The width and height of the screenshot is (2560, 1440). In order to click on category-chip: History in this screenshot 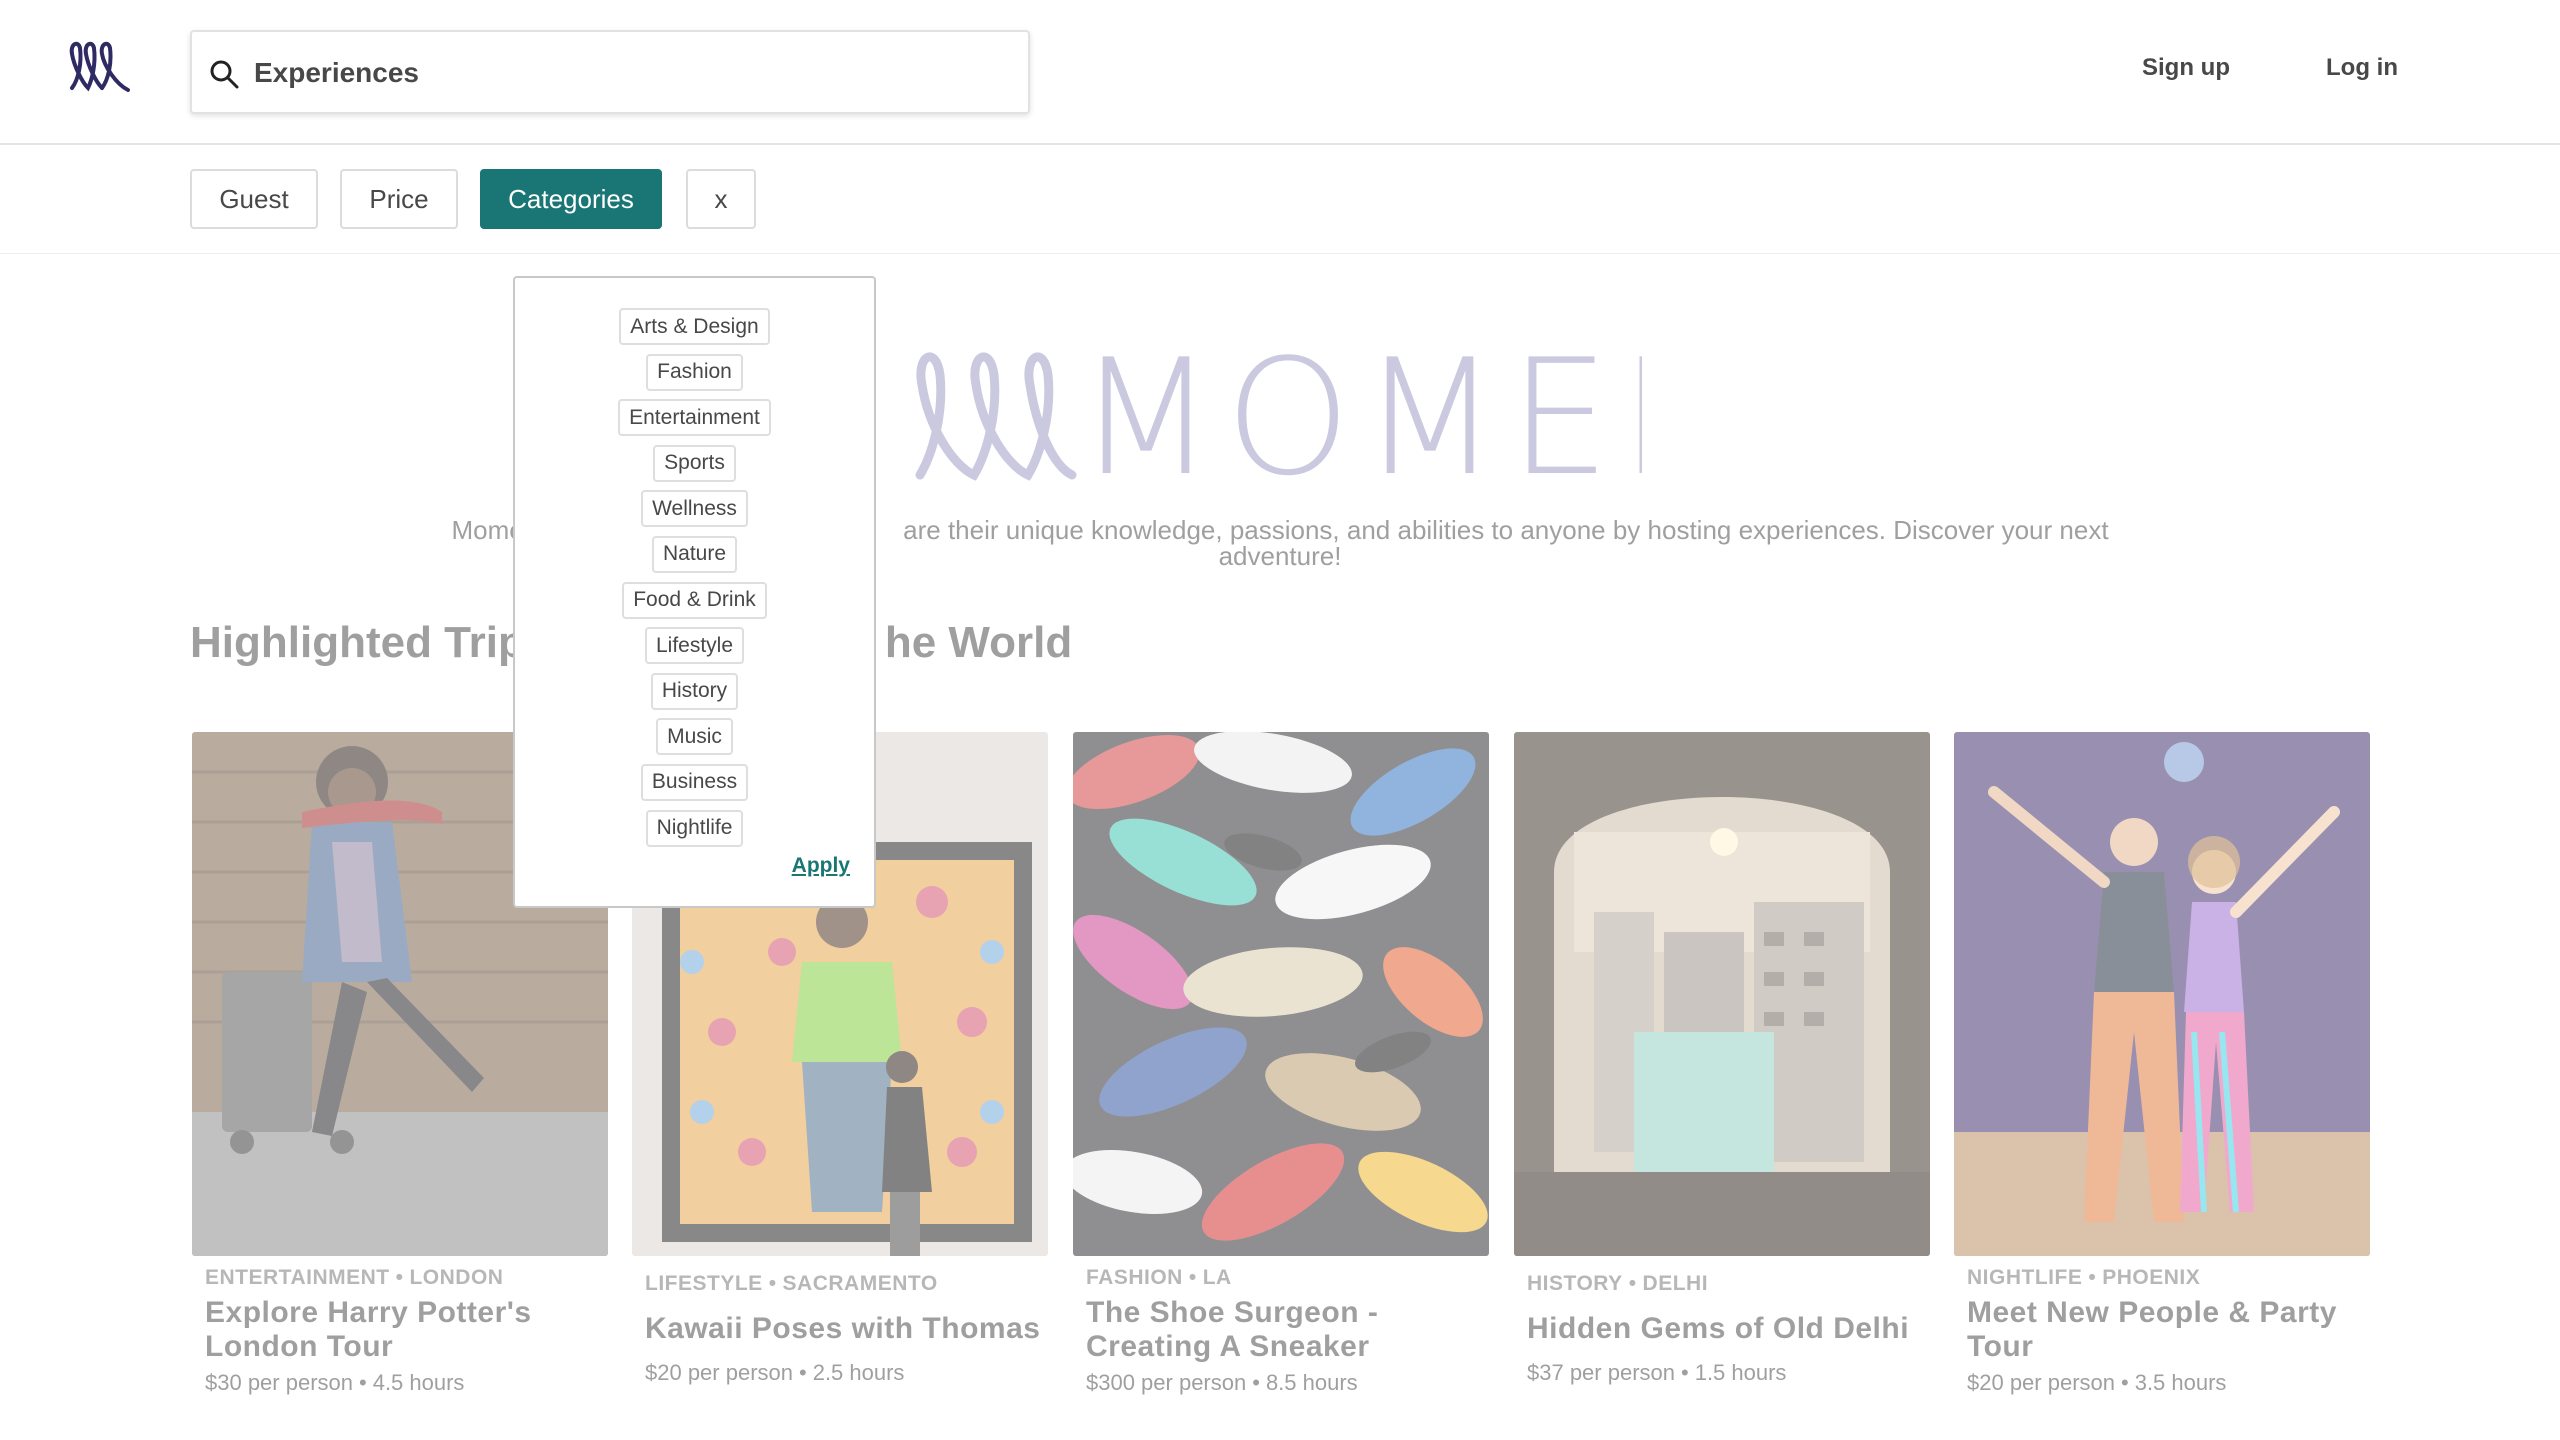, I will do `click(694, 691)`.